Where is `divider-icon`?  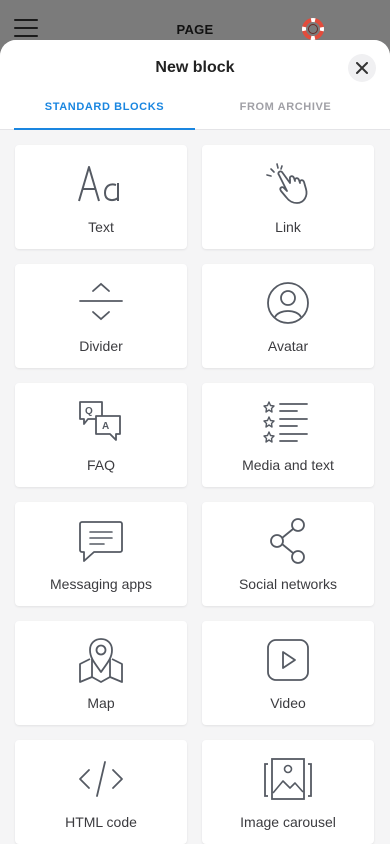 divider-icon is located at coordinates (101, 303).